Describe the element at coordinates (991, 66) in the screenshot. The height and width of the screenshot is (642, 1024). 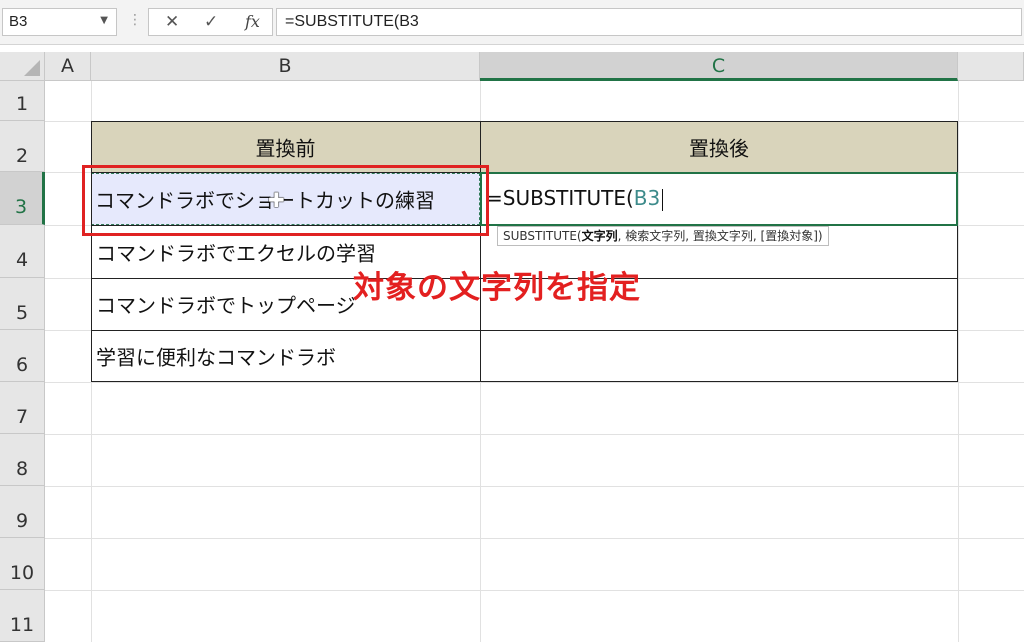
I see `column-header-d` at that location.